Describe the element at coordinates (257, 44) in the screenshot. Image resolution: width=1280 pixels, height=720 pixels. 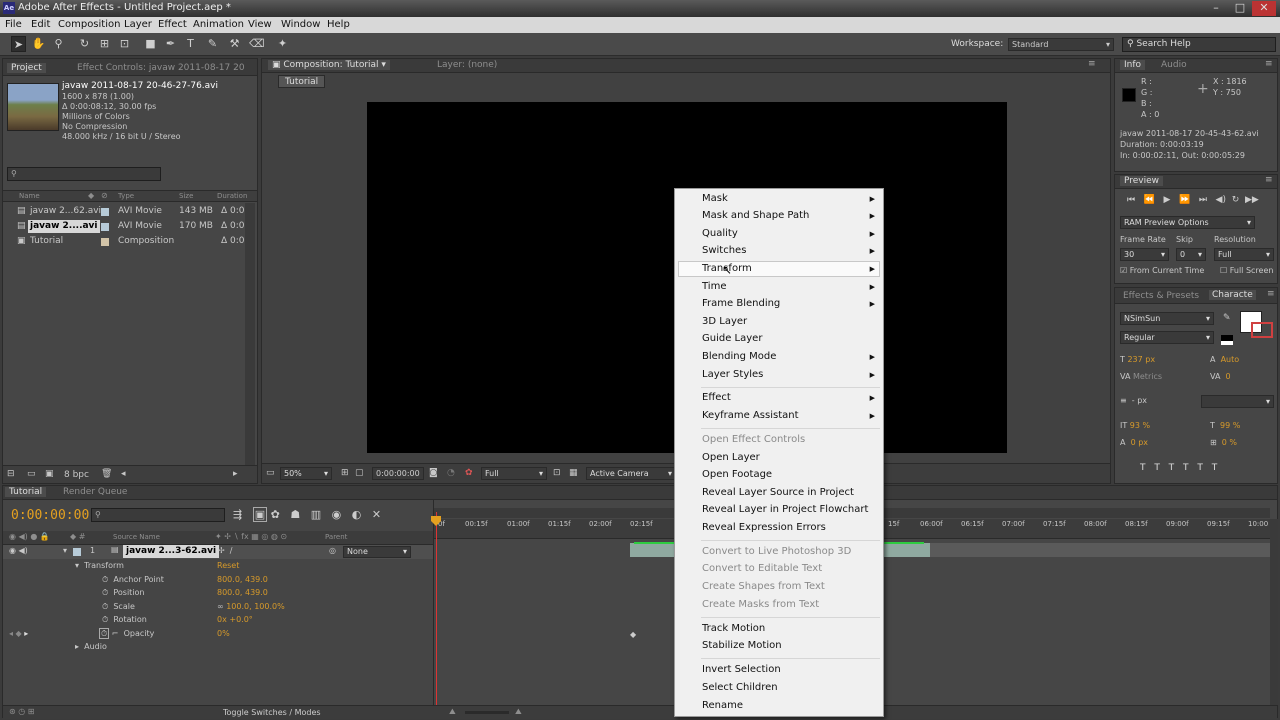
I see `eraser-tool-icon: ⌫` at that location.